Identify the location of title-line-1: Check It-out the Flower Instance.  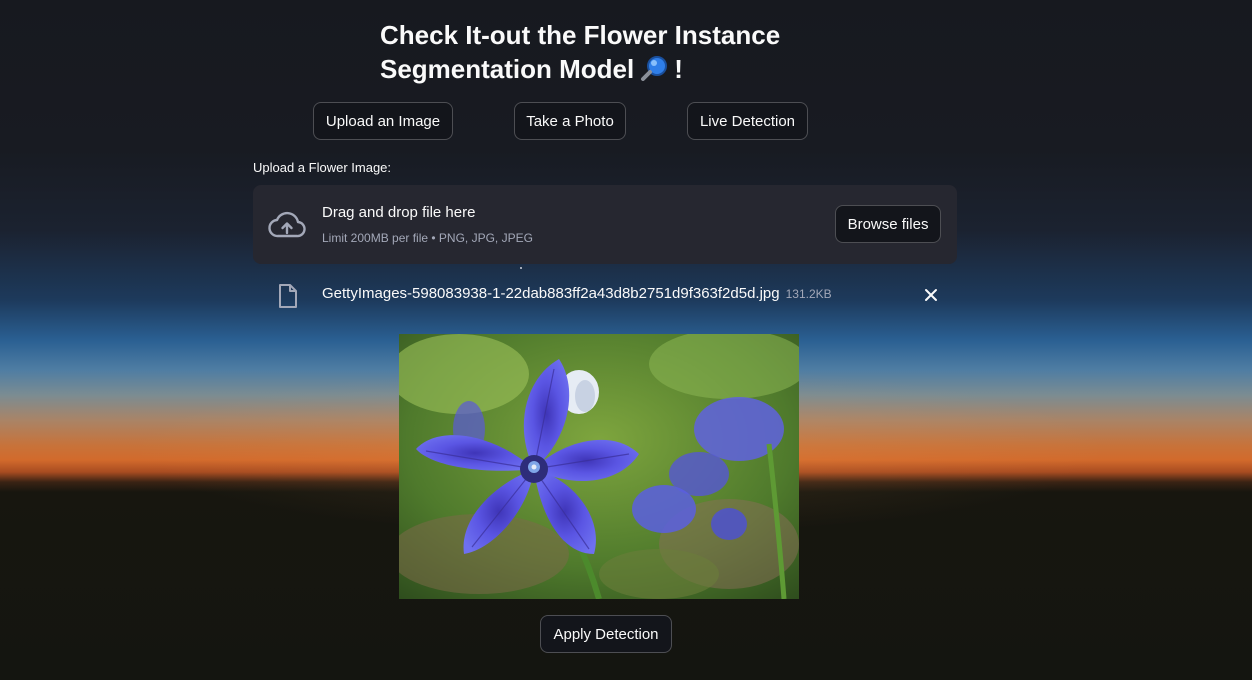
(580, 35).